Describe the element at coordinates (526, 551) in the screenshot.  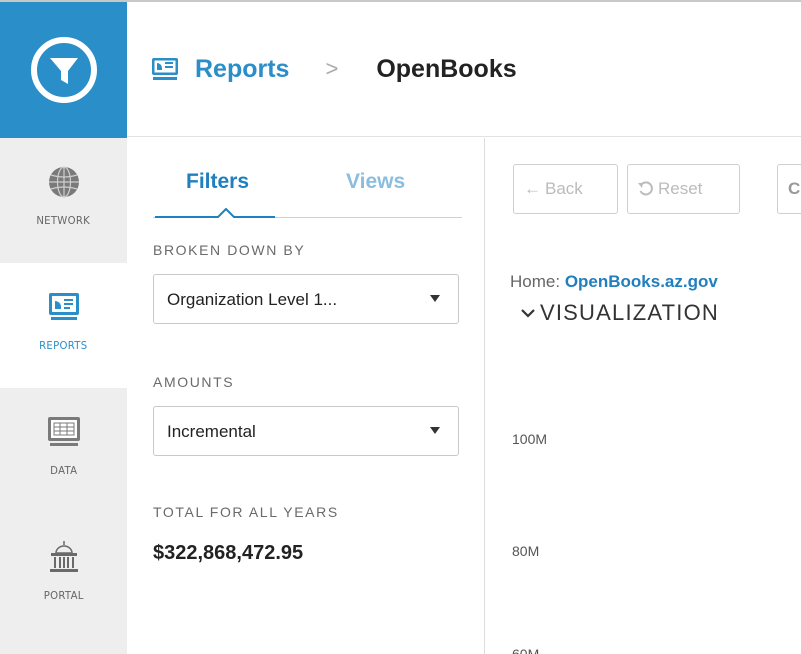
I see `y-axis-tick: 80M` at that location.